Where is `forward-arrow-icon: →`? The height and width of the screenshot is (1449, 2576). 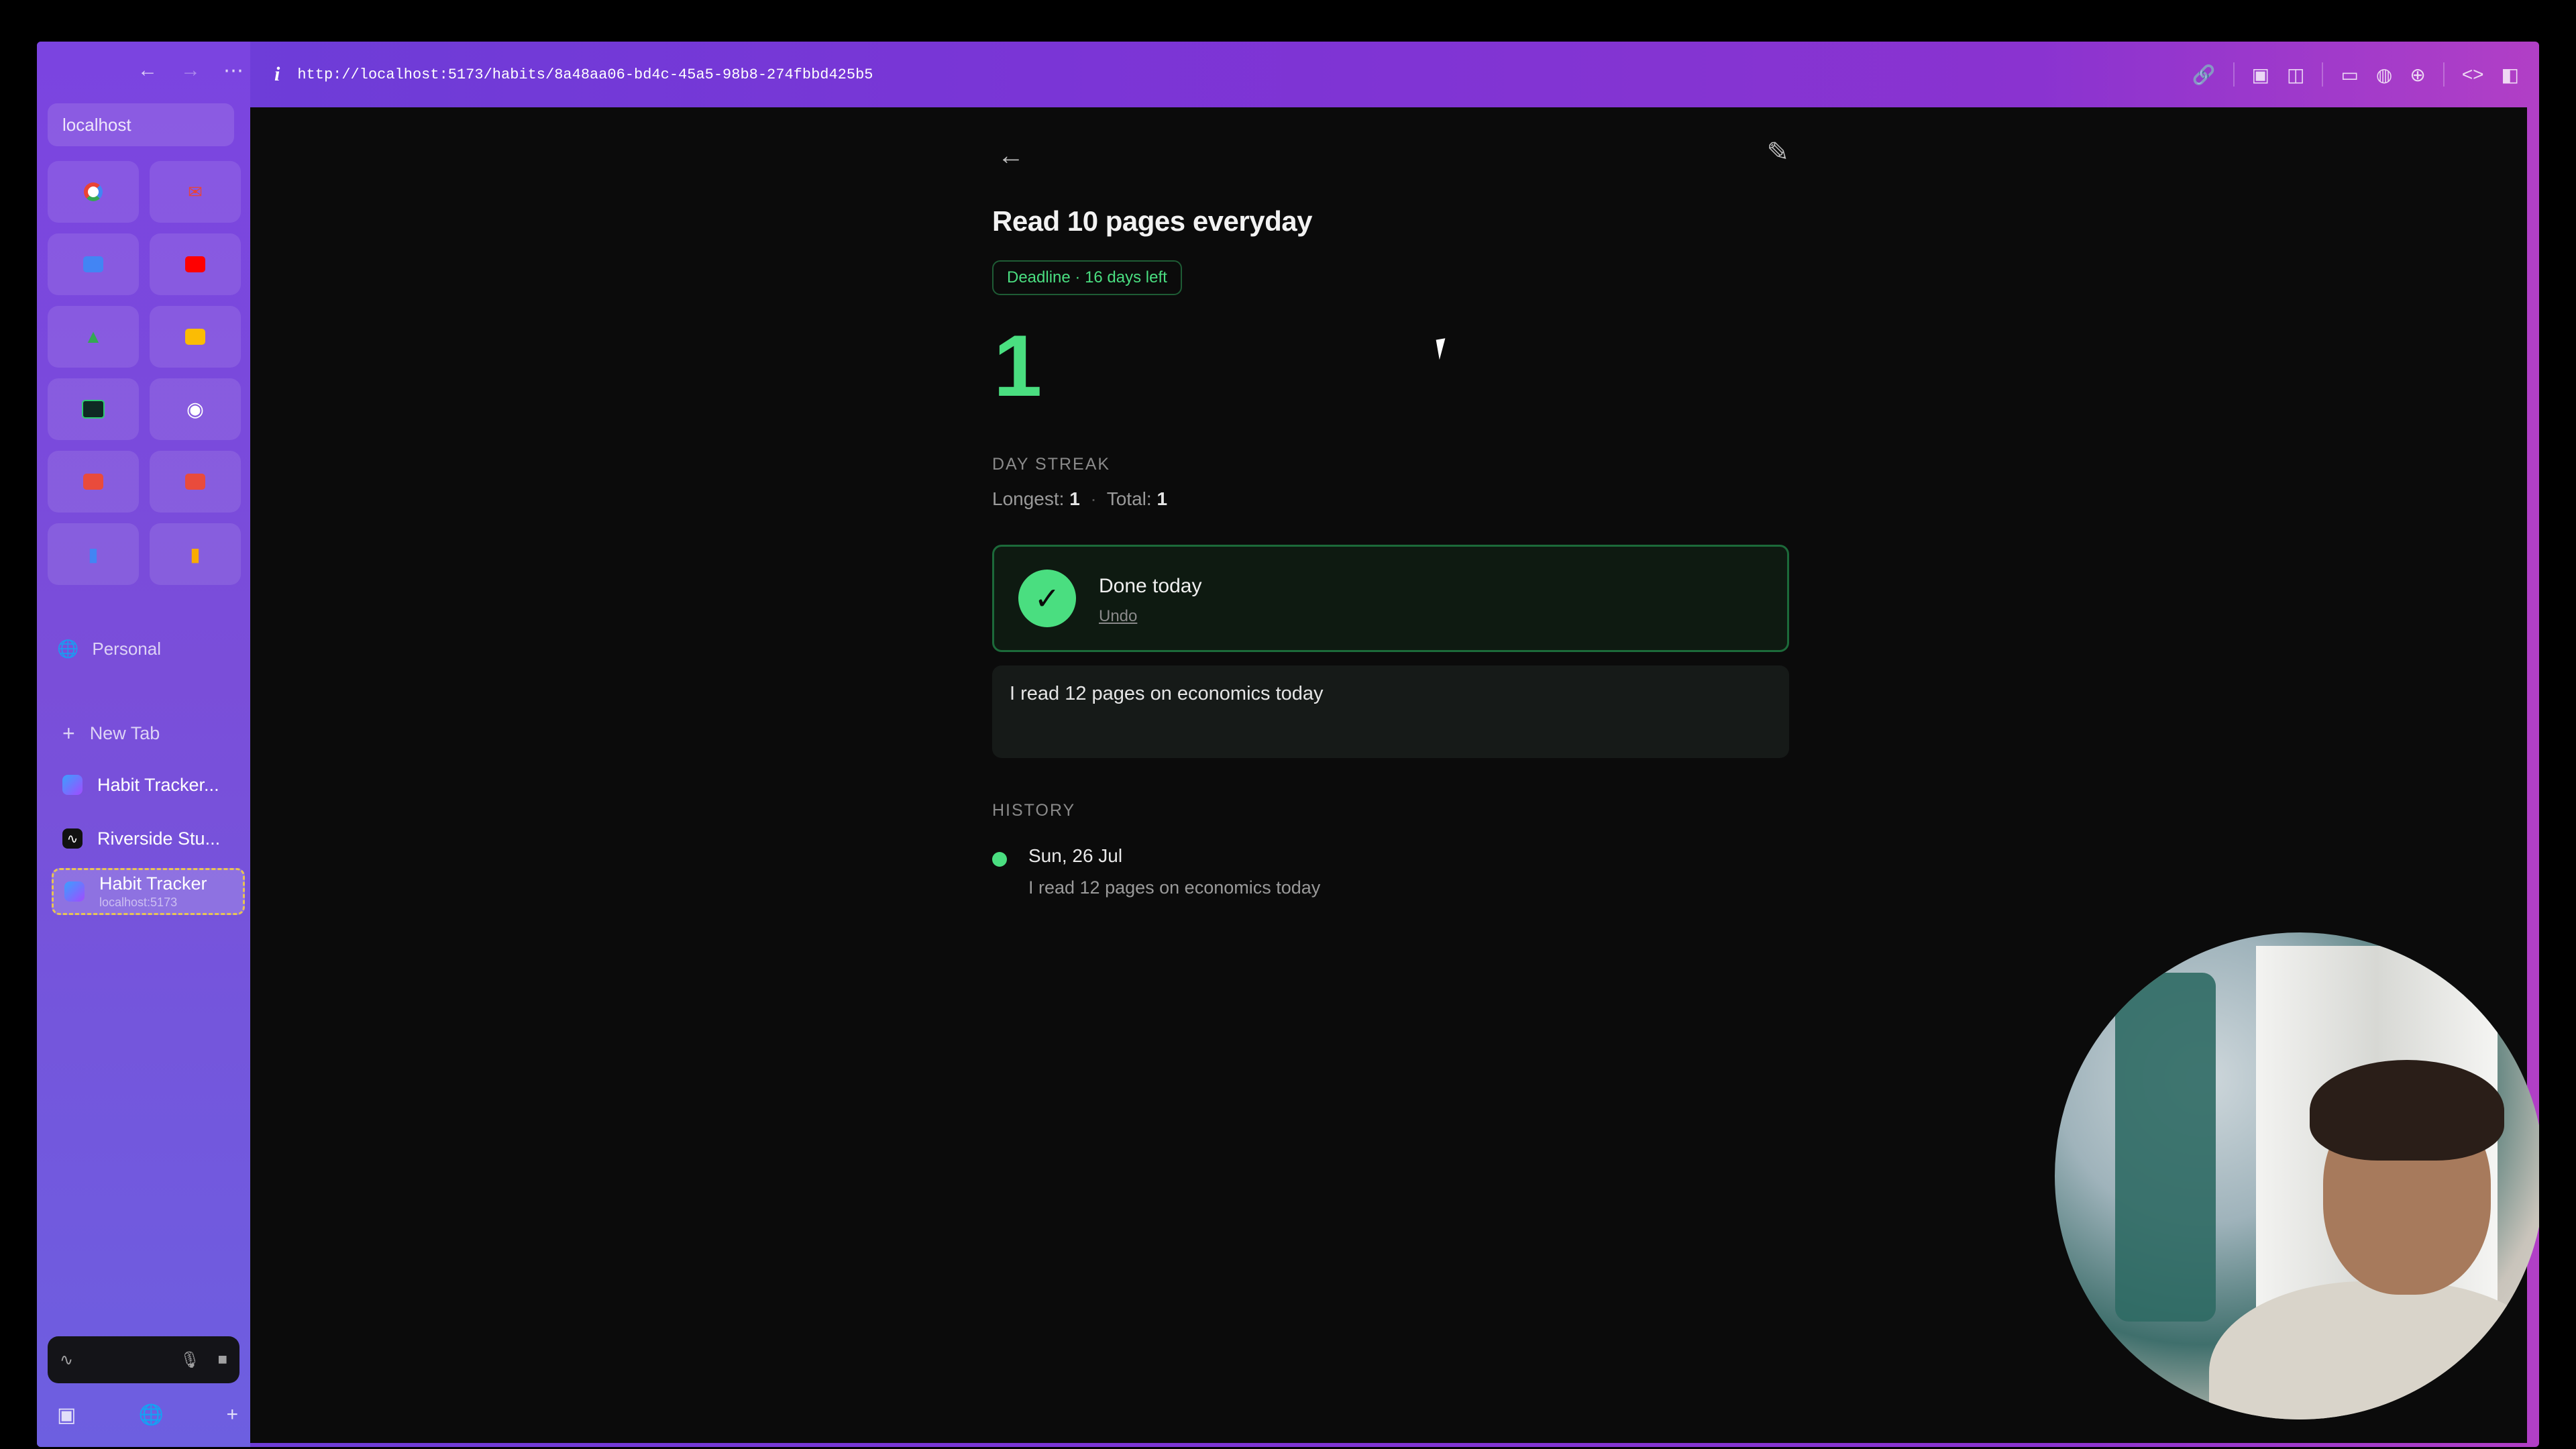
forward-arrow-icon: → is located at coordinates (190, 71).